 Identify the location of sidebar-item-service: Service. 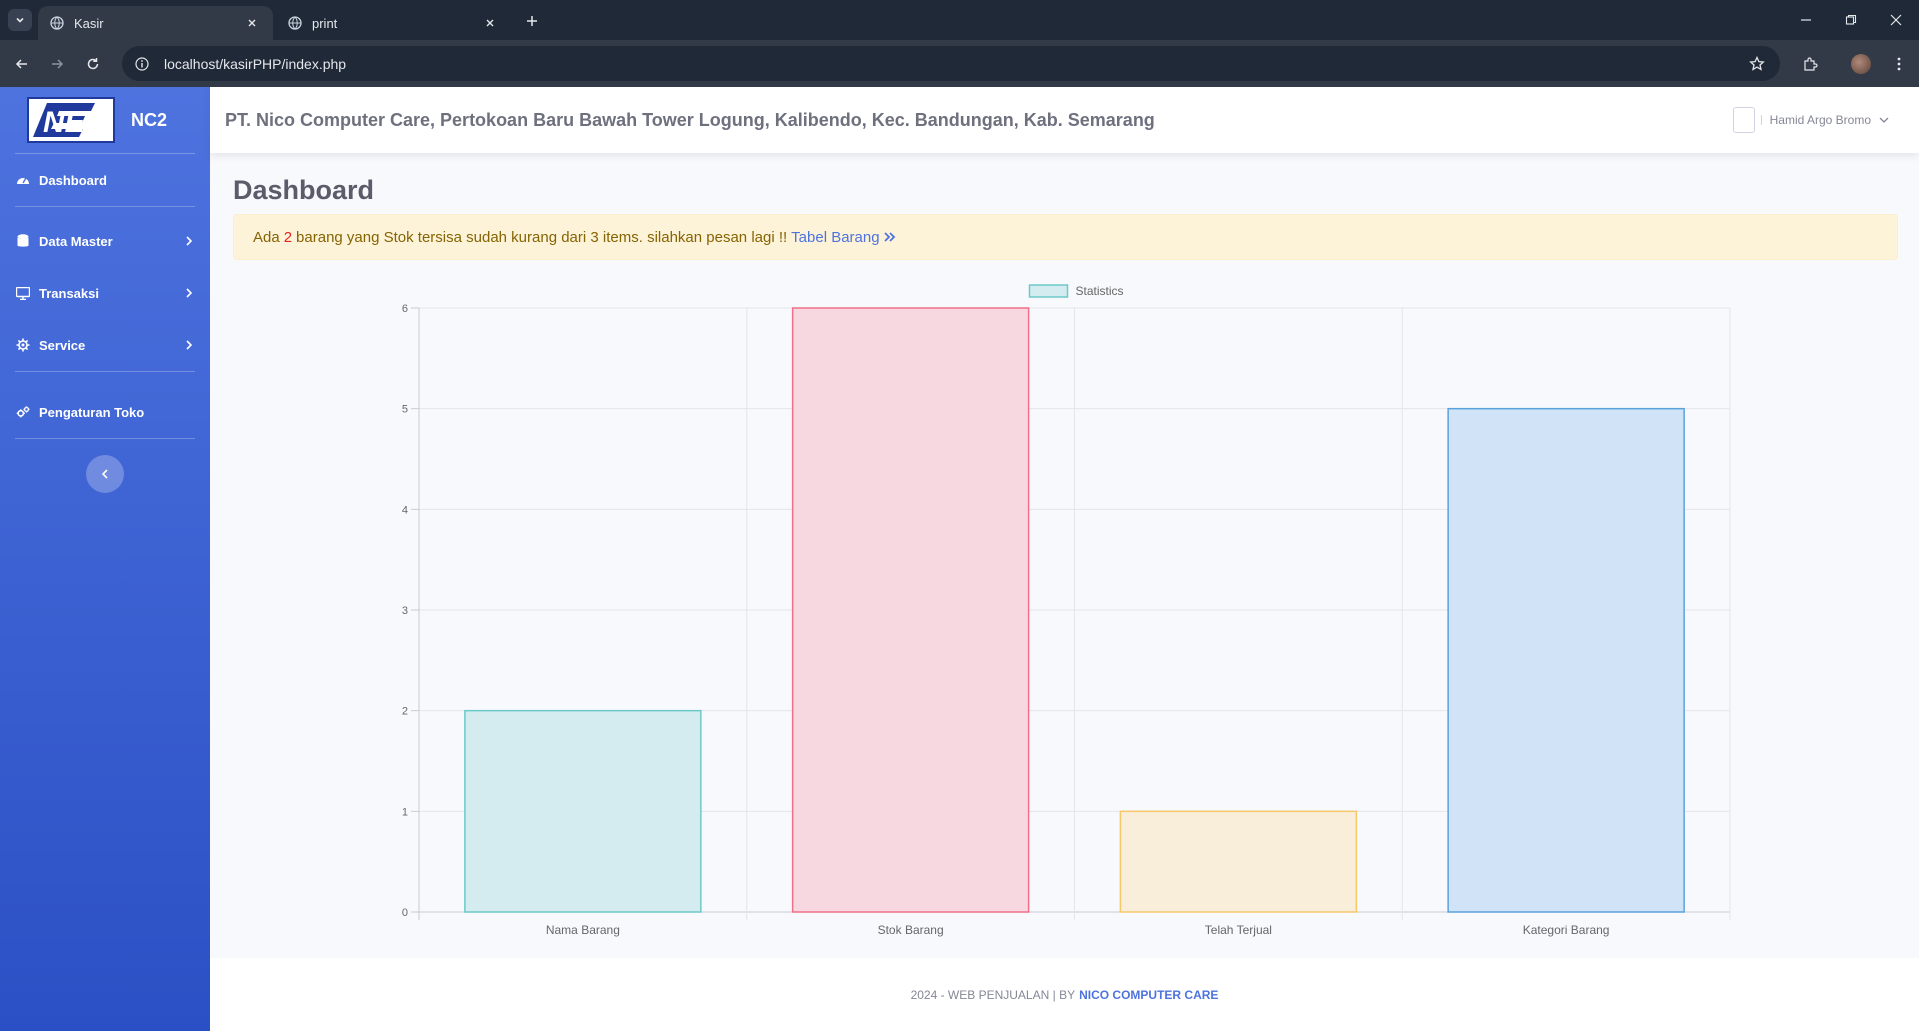
(105, 345).